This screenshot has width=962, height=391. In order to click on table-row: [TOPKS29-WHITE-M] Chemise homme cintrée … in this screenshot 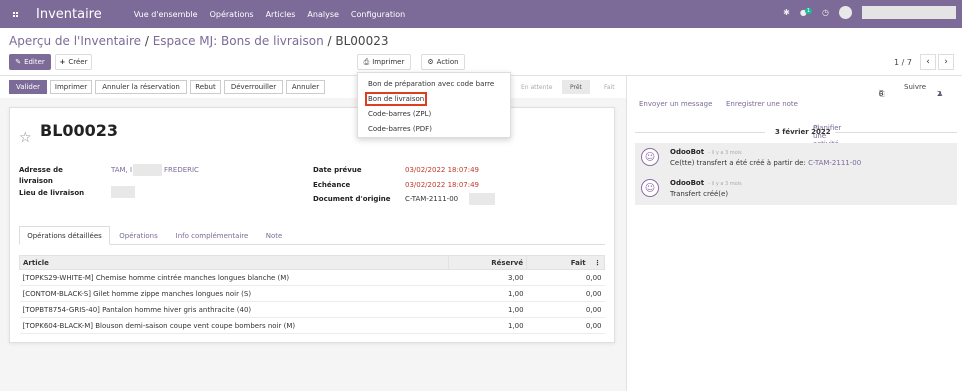, I will do `click(312, 277)`.